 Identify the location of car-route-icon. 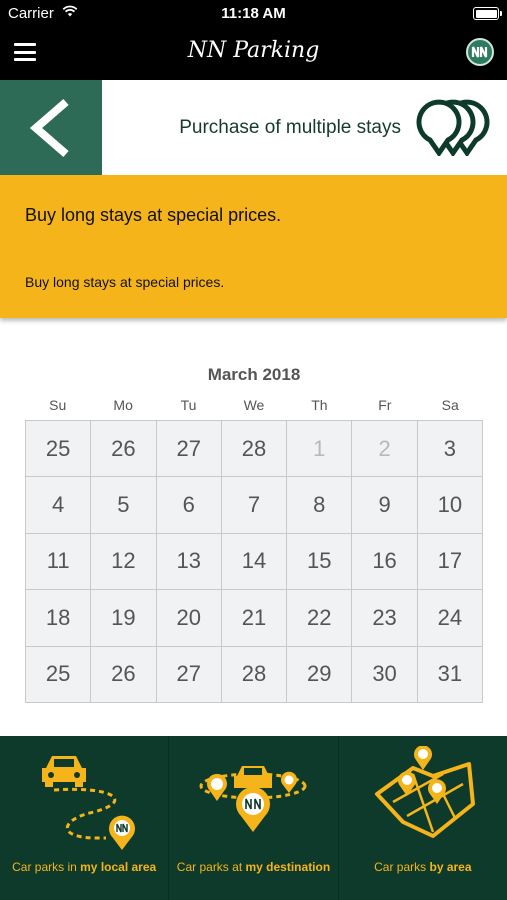
(89, 803).